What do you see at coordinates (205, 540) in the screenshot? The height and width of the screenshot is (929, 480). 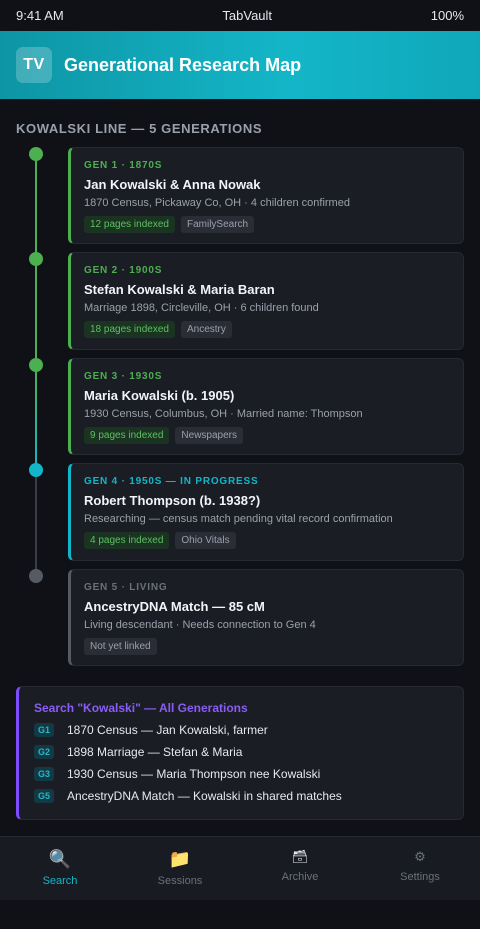 I see `source-badge: Ohio Vitals` at bounding box center [205, 540].